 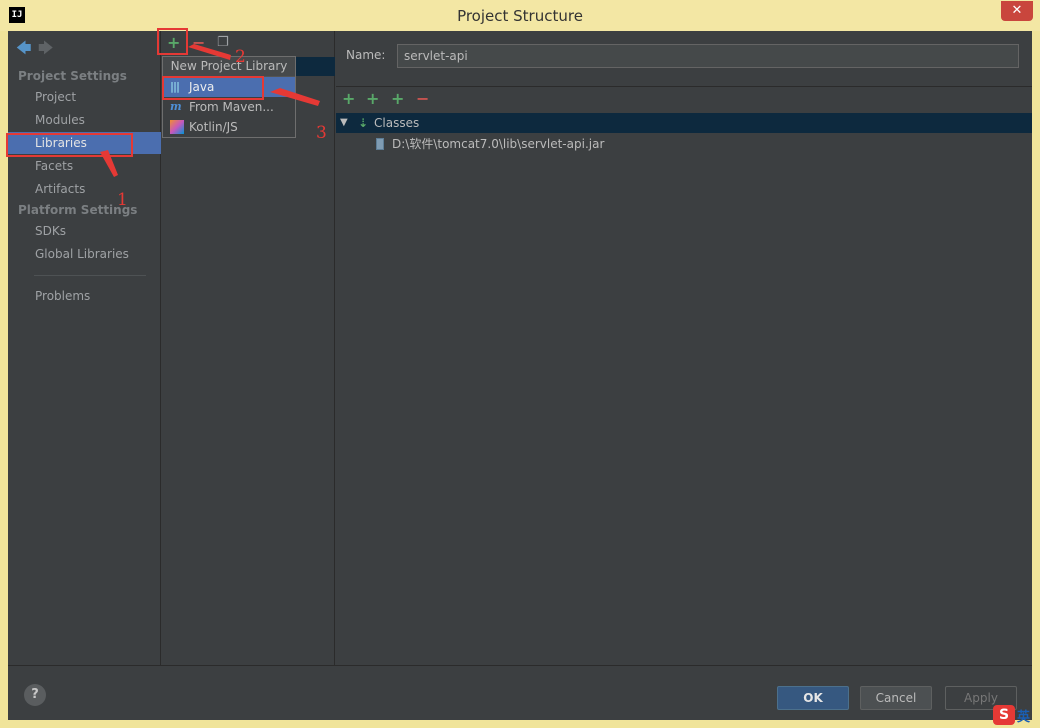 I want to click on ime-mode-label: 英, so click(x=1024, y=717).